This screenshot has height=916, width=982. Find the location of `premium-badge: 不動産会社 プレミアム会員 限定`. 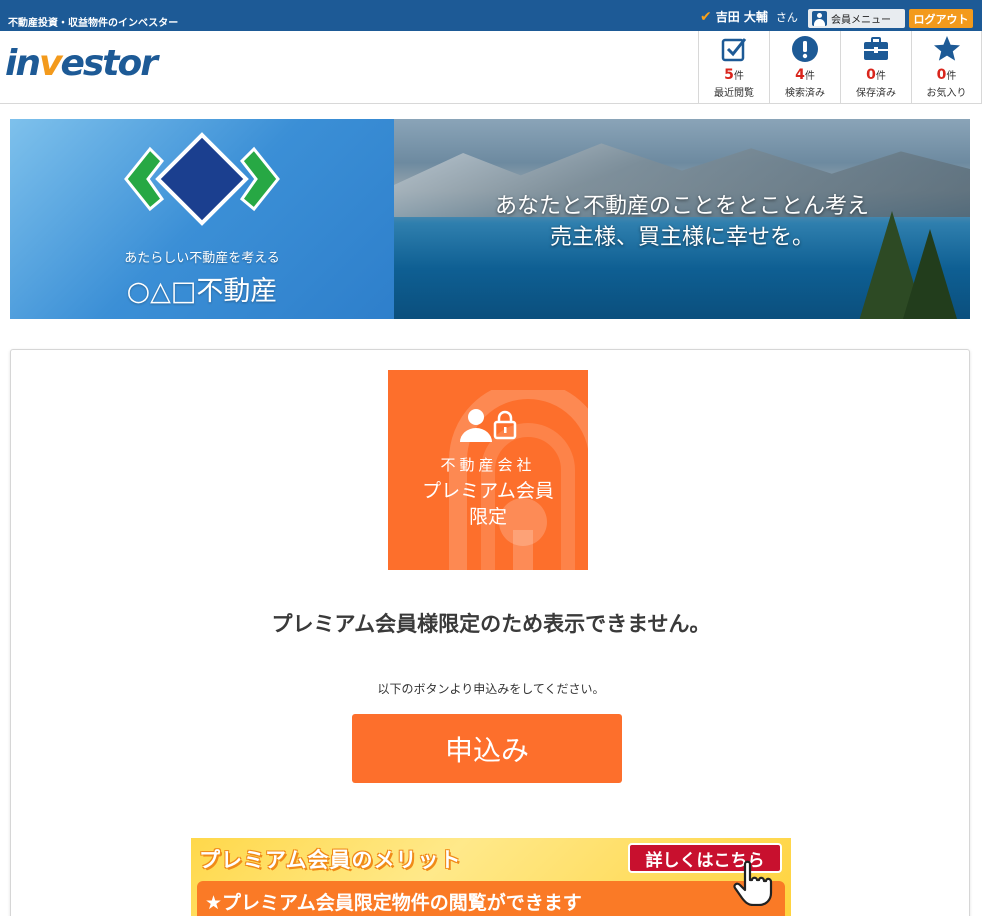

premium-badge: 不動産会社 プレミアム会員 限定 is located at coordinates (488, 470).